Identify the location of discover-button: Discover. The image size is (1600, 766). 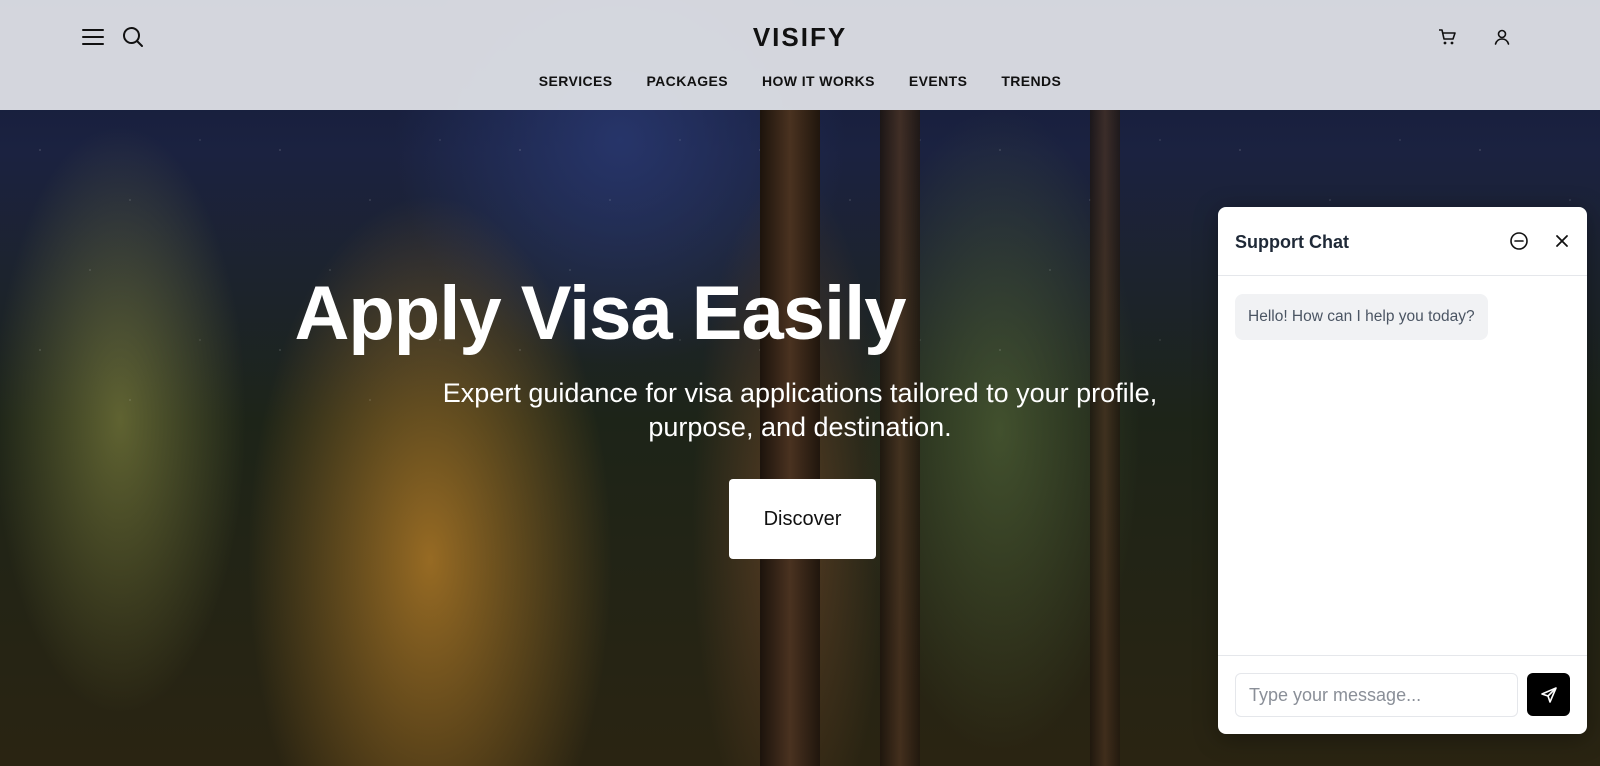
(802, 519).